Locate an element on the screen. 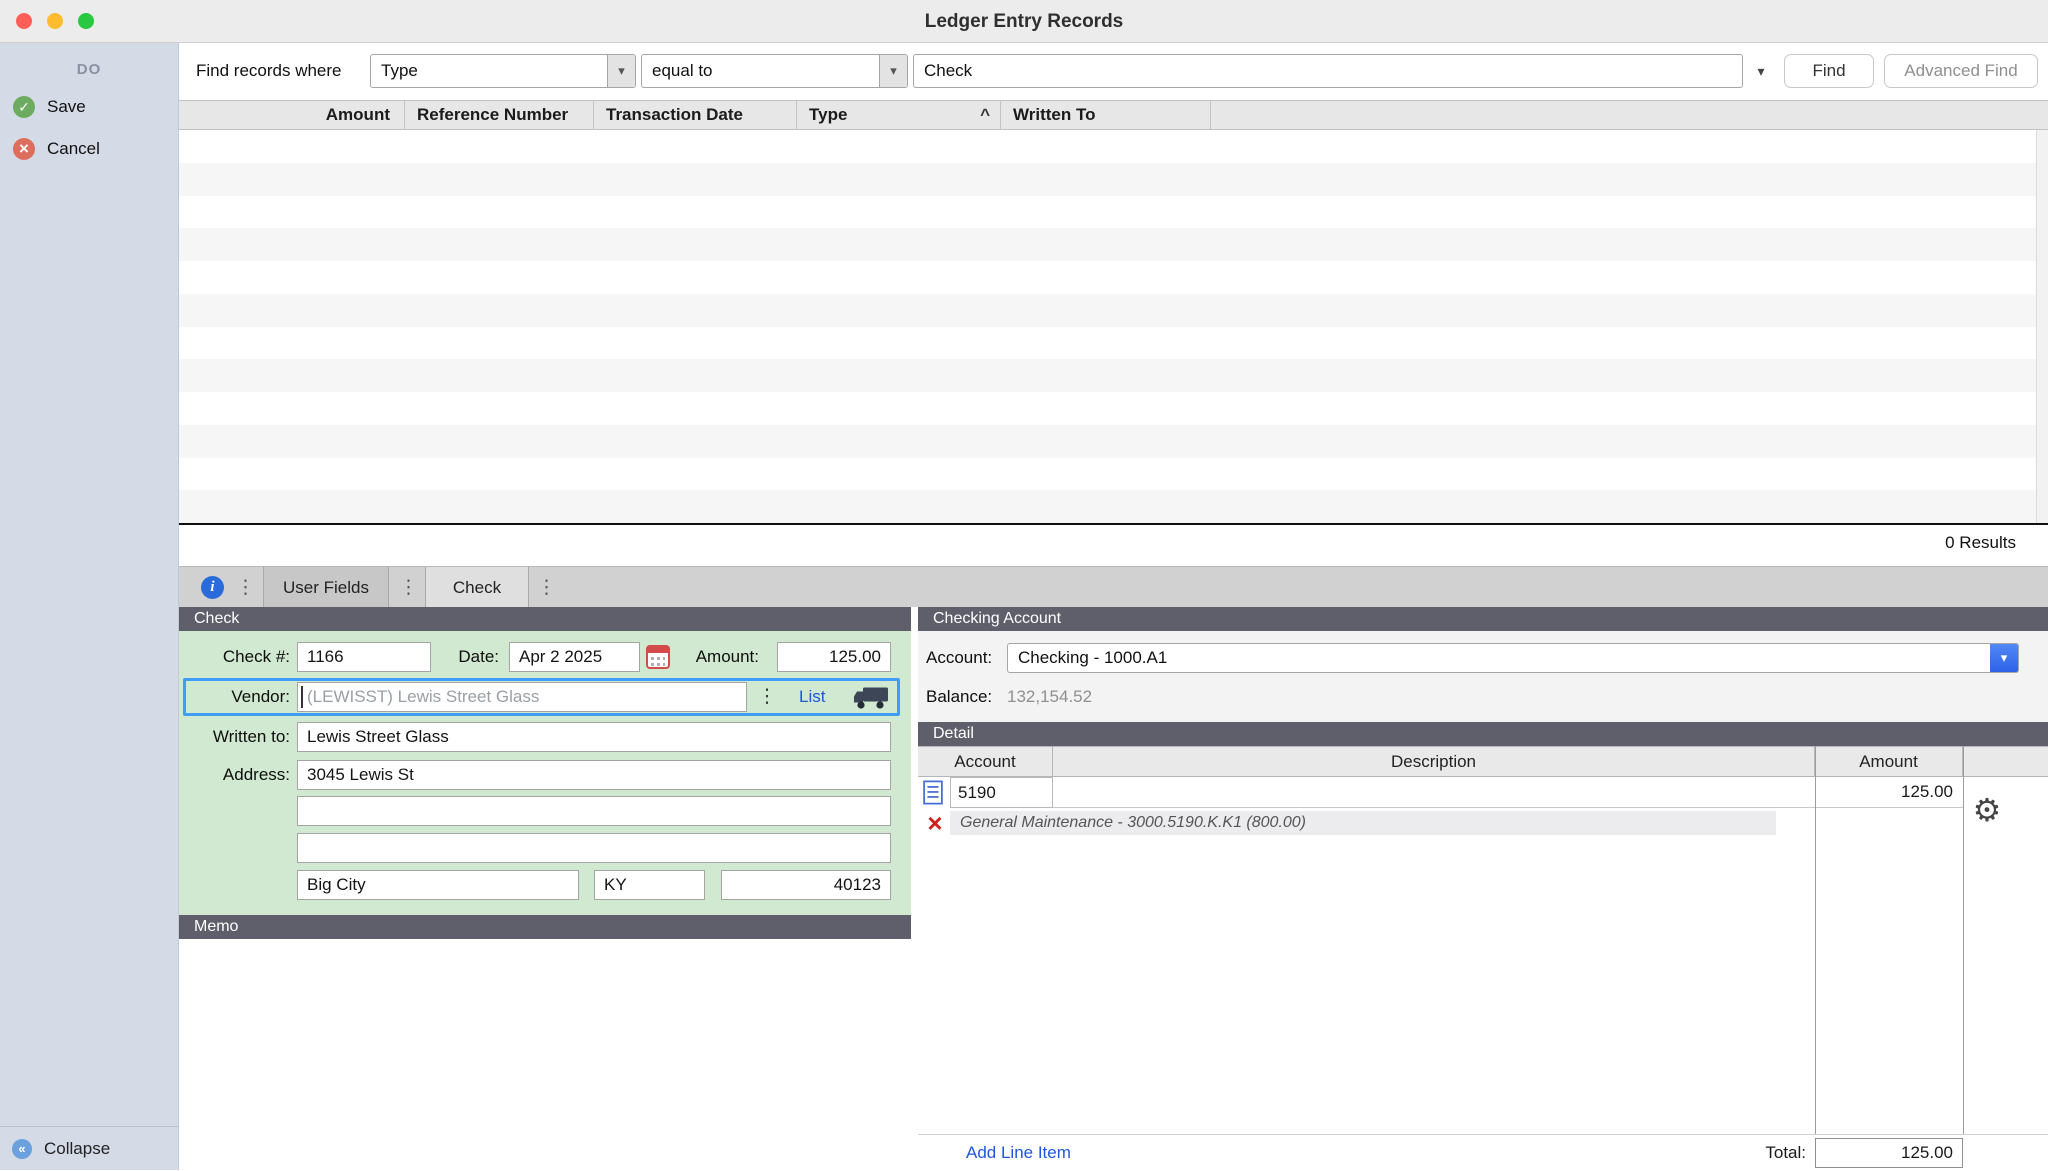 This screenshot has width=2048, height=1171. detail-column-account: Account is located at coordinates (985, 761).